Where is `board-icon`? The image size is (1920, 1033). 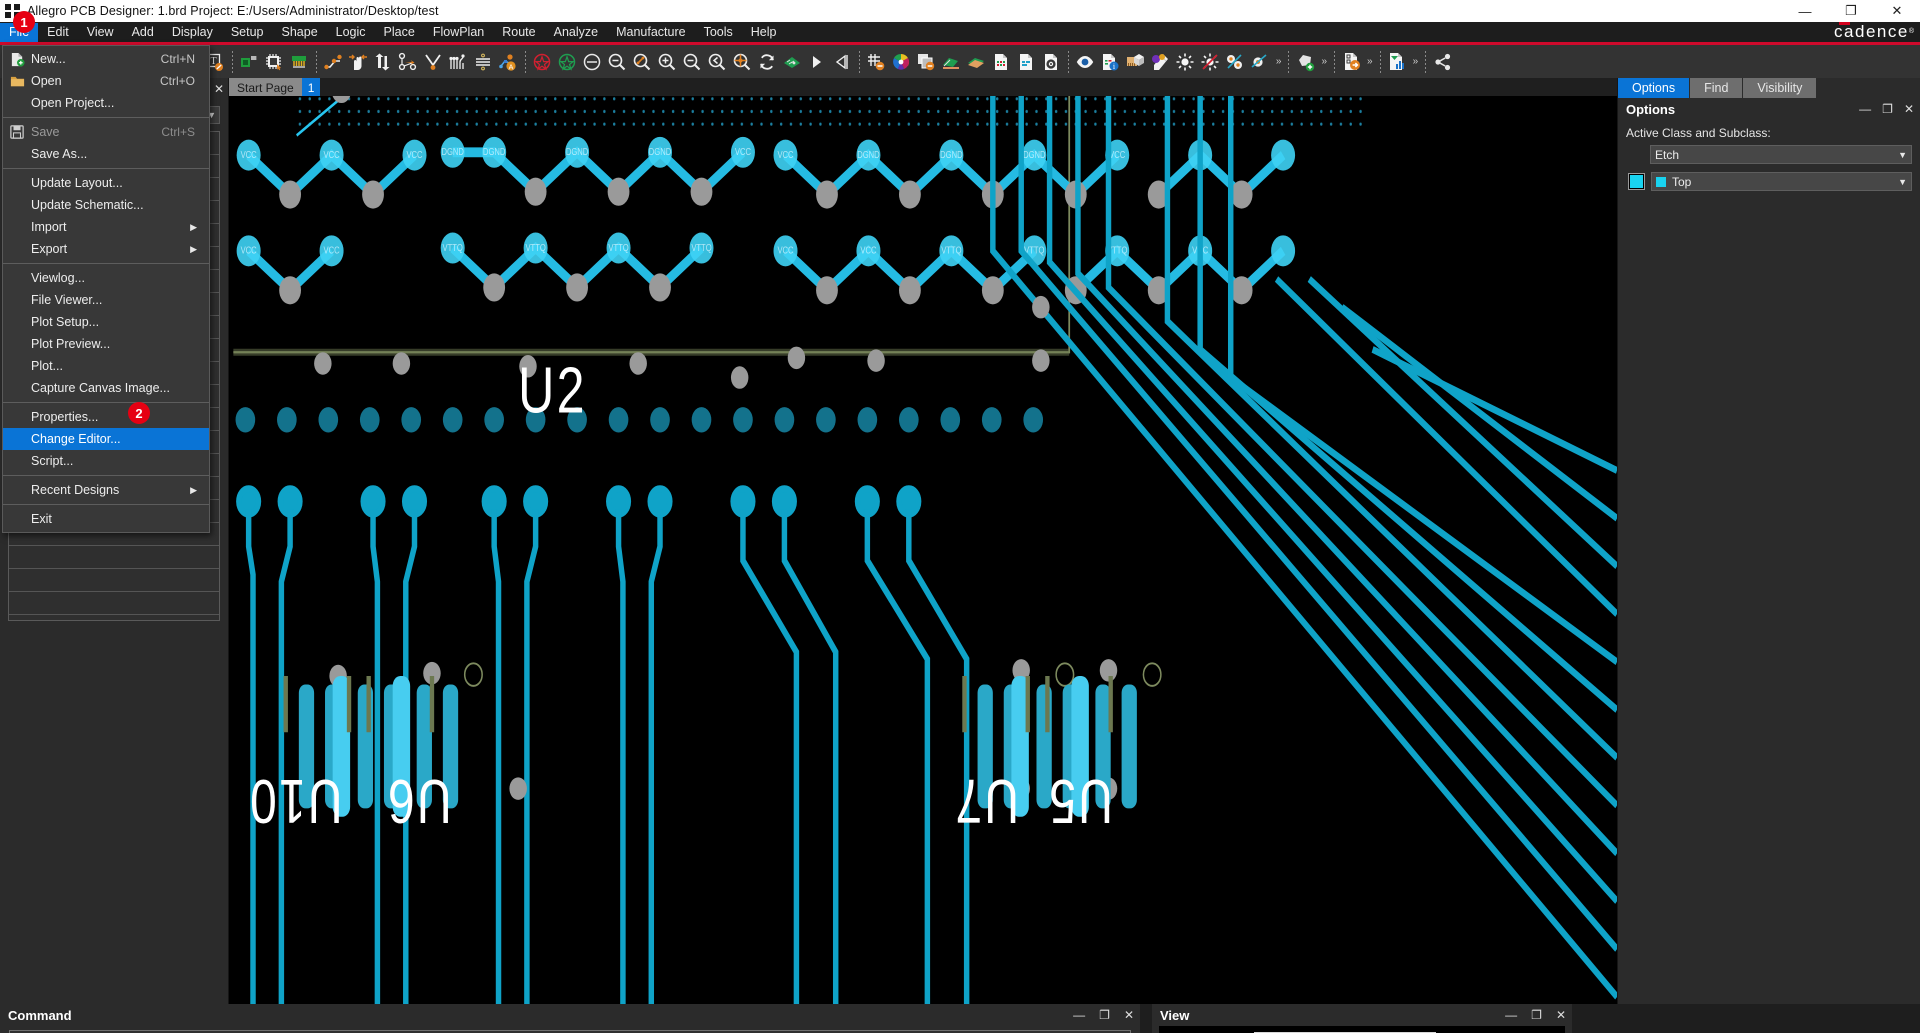 board-icon is located at coordinates (792, 61).